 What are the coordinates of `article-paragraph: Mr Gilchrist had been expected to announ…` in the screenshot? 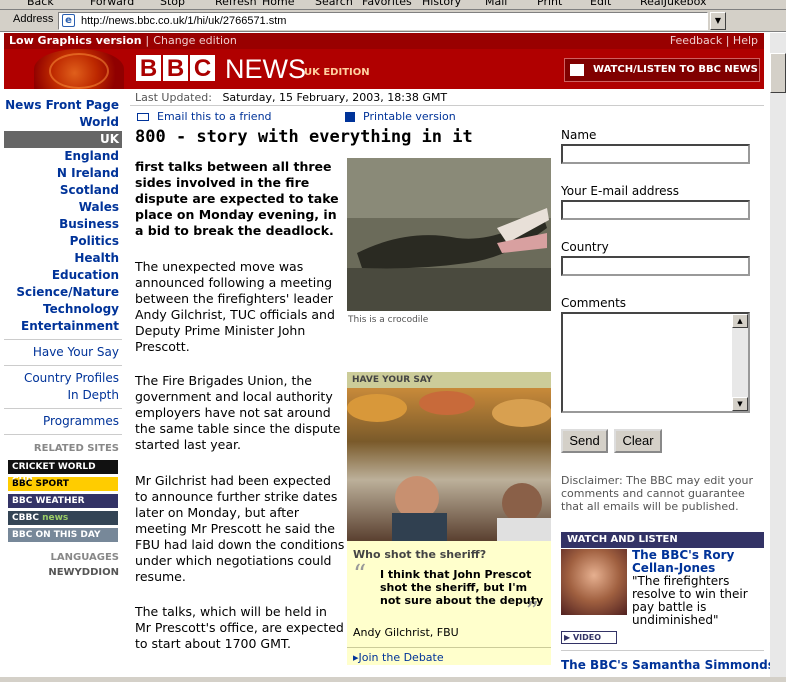 It's located at (240, 528).